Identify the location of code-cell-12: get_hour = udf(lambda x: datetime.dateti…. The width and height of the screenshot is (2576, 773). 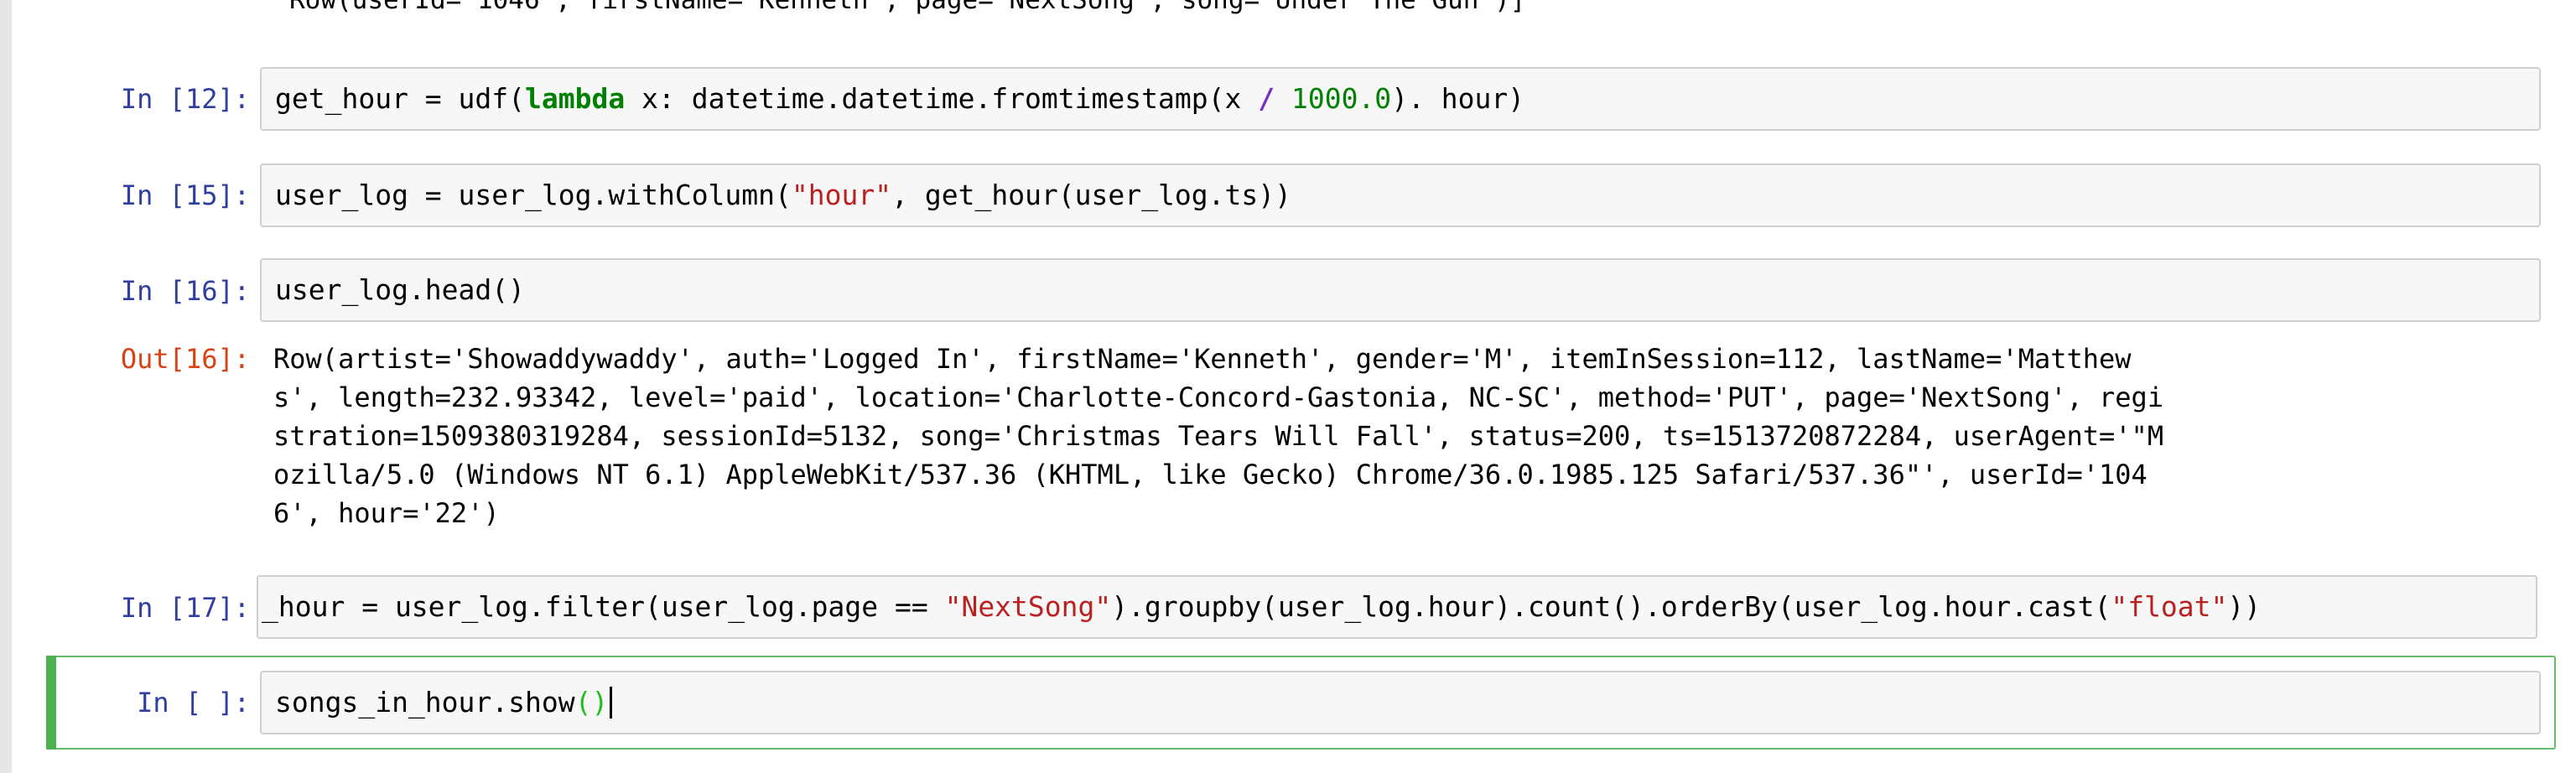
(1400, 99).